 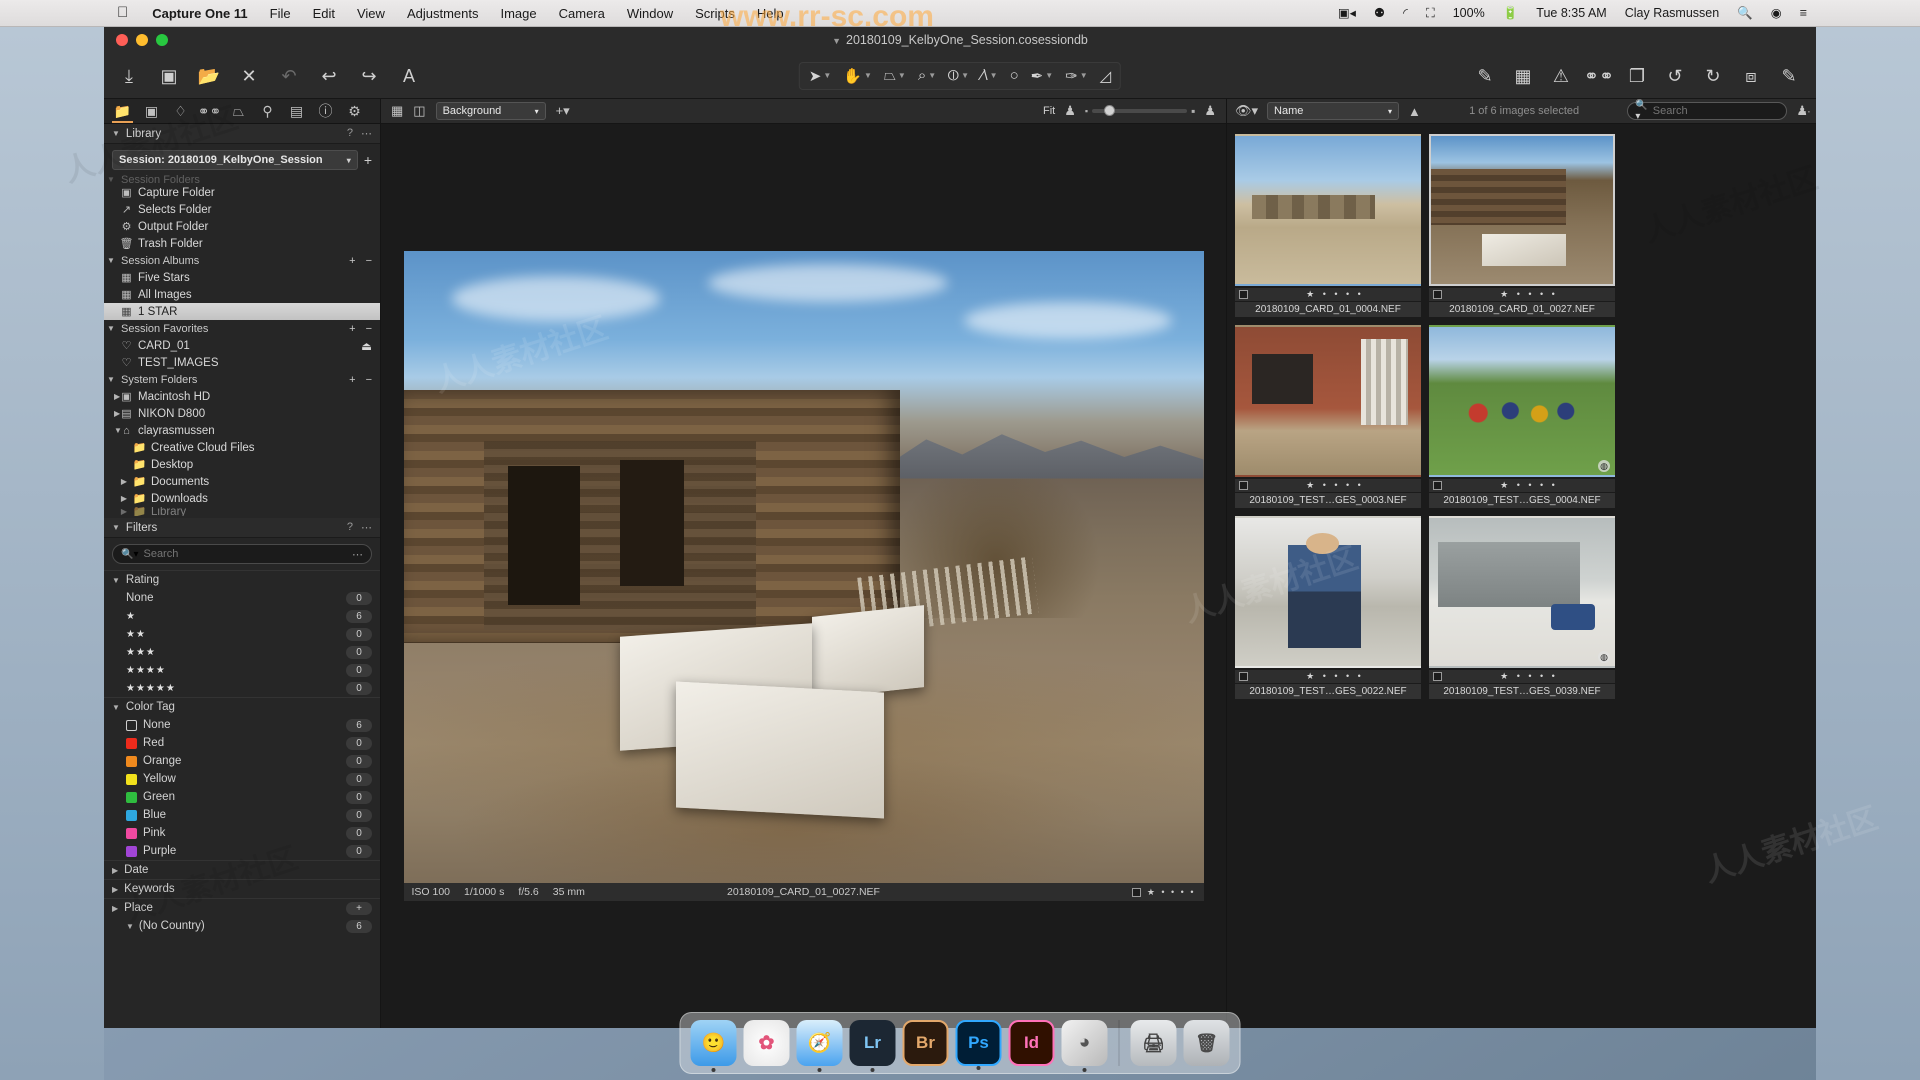 What do you see at coordinates (1246, 111) in the screenshot?
I see `visibility-icon: 👁▾` at bounding box center [1246, 111].